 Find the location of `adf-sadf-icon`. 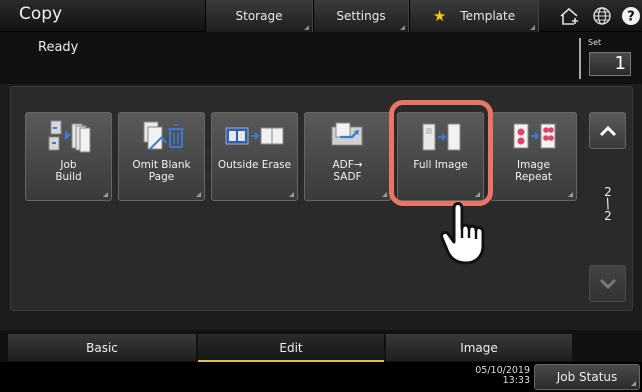

adf-sadf-icon is located at coordinates (347, 137).